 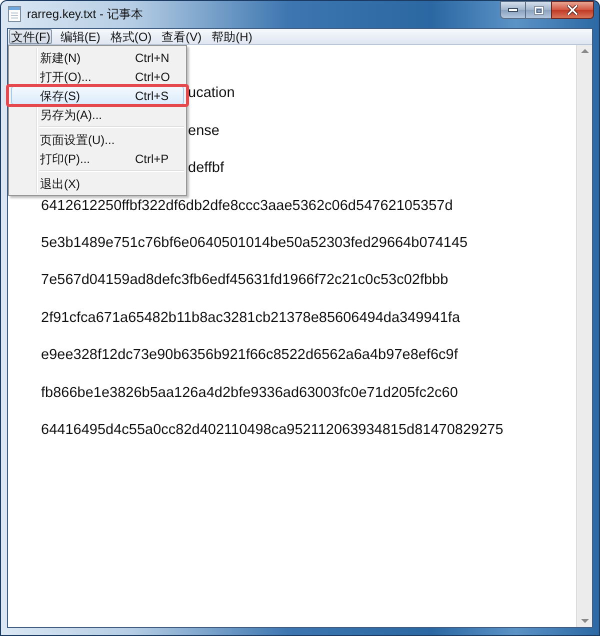 I want to click on text-line: 6412612250ffbf322df6db2dfe8ccc3aae5362c06d54762105357d, so click(x=247, y=206).